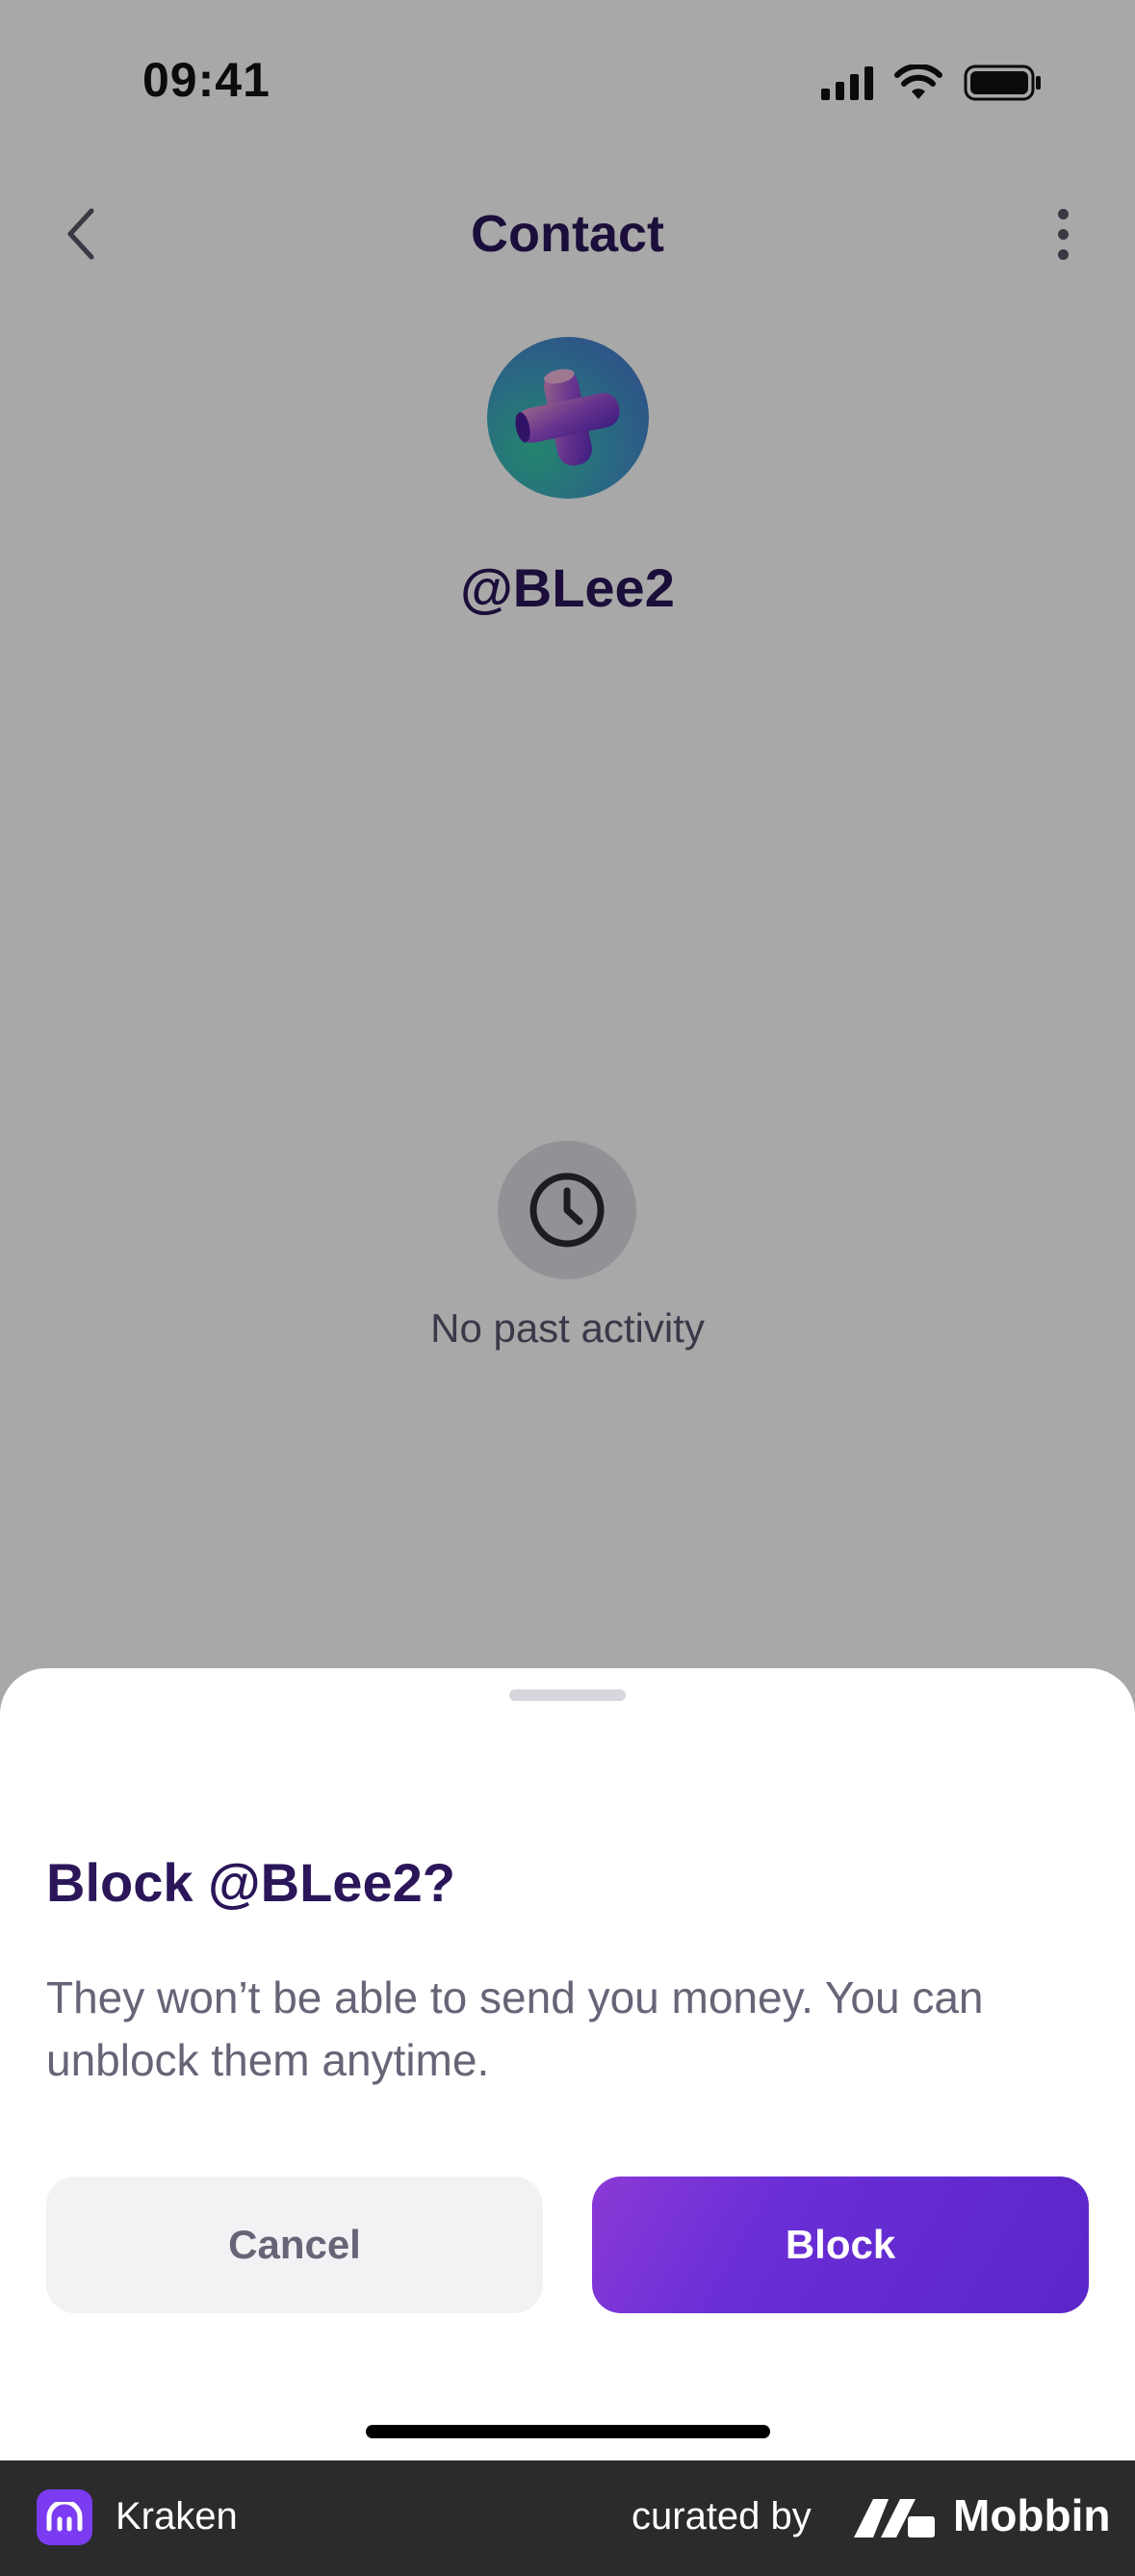  What do you see at coordinates (567, 1695) in the screenshot?
I see `sheet-grabber-handle` at bounding box center [567, 1695].